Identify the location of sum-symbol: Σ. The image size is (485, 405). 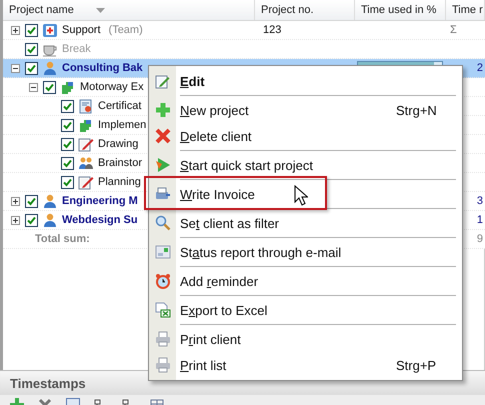
(453, 30).